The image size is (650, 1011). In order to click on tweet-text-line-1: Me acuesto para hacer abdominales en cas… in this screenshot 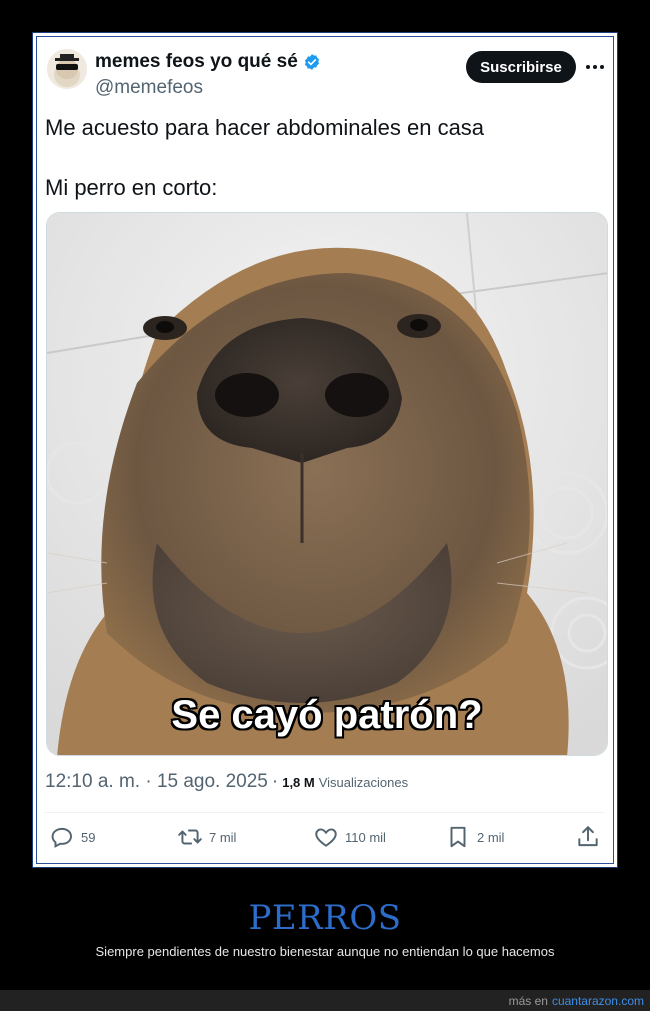, I will do `click(265, 127)`.